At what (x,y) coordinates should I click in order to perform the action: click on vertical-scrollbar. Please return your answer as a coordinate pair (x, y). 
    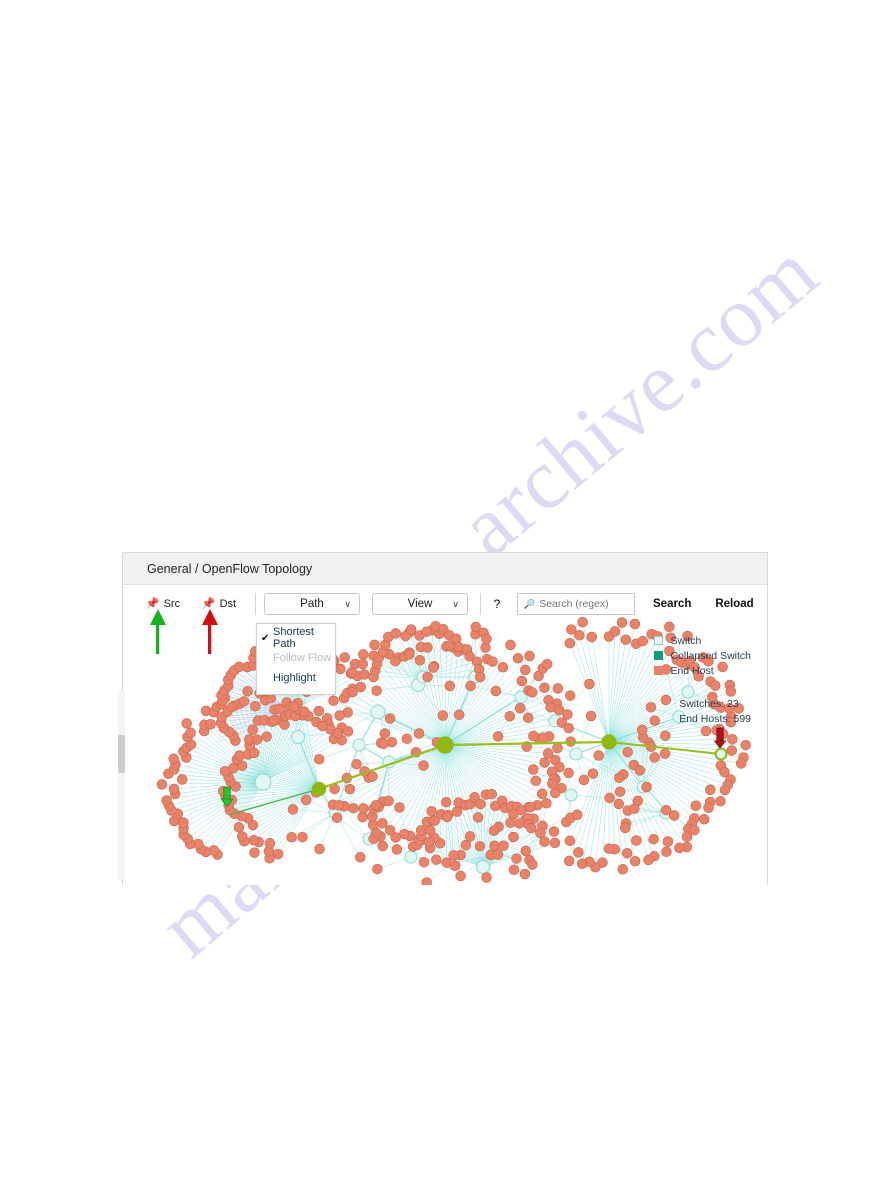
    Looking at the image, I should click on (121, 785).